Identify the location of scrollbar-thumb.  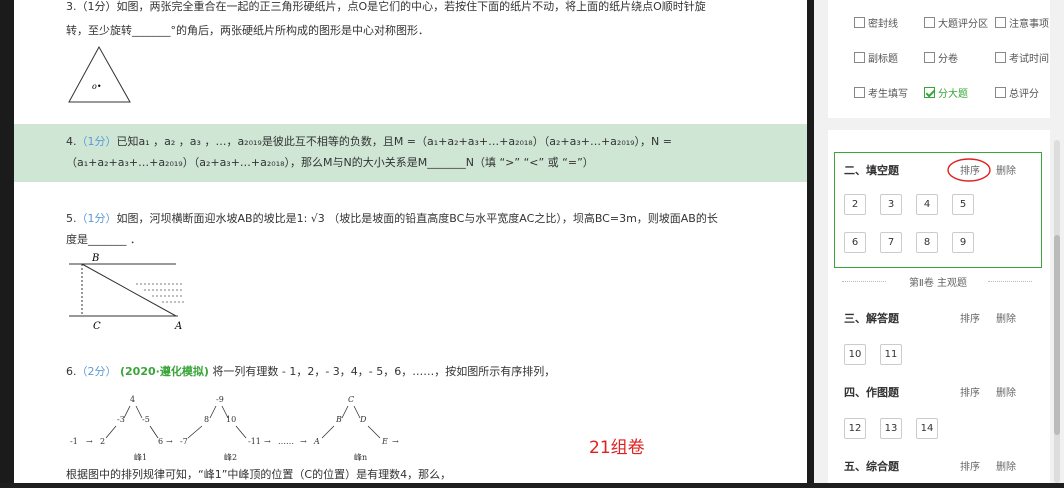
(1057, 335).